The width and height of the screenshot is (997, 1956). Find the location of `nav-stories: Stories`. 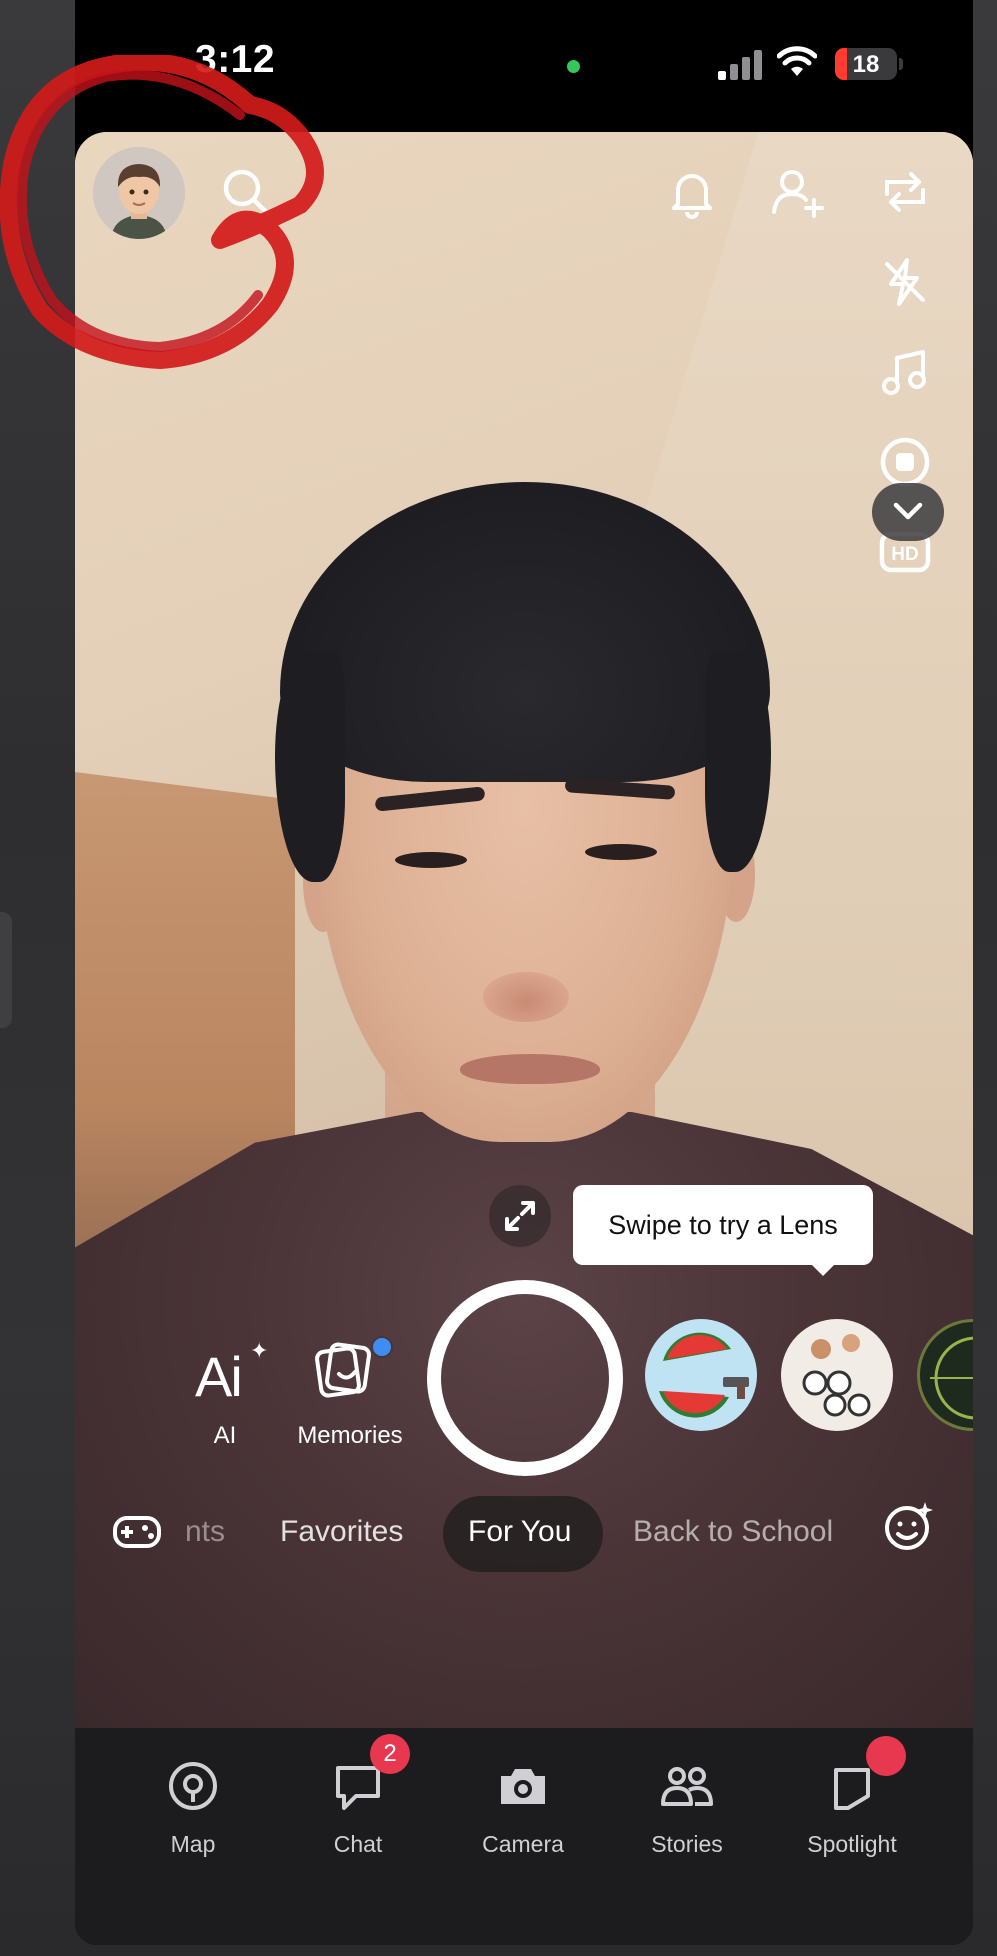

nav-stories: Stories is located at coordinates (687, 1813).